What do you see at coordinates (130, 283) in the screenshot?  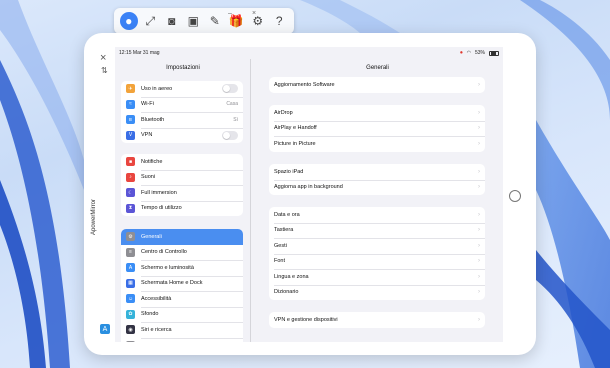 I see `sidebar-item-icon: ▦` at bounding box center [130, 283].